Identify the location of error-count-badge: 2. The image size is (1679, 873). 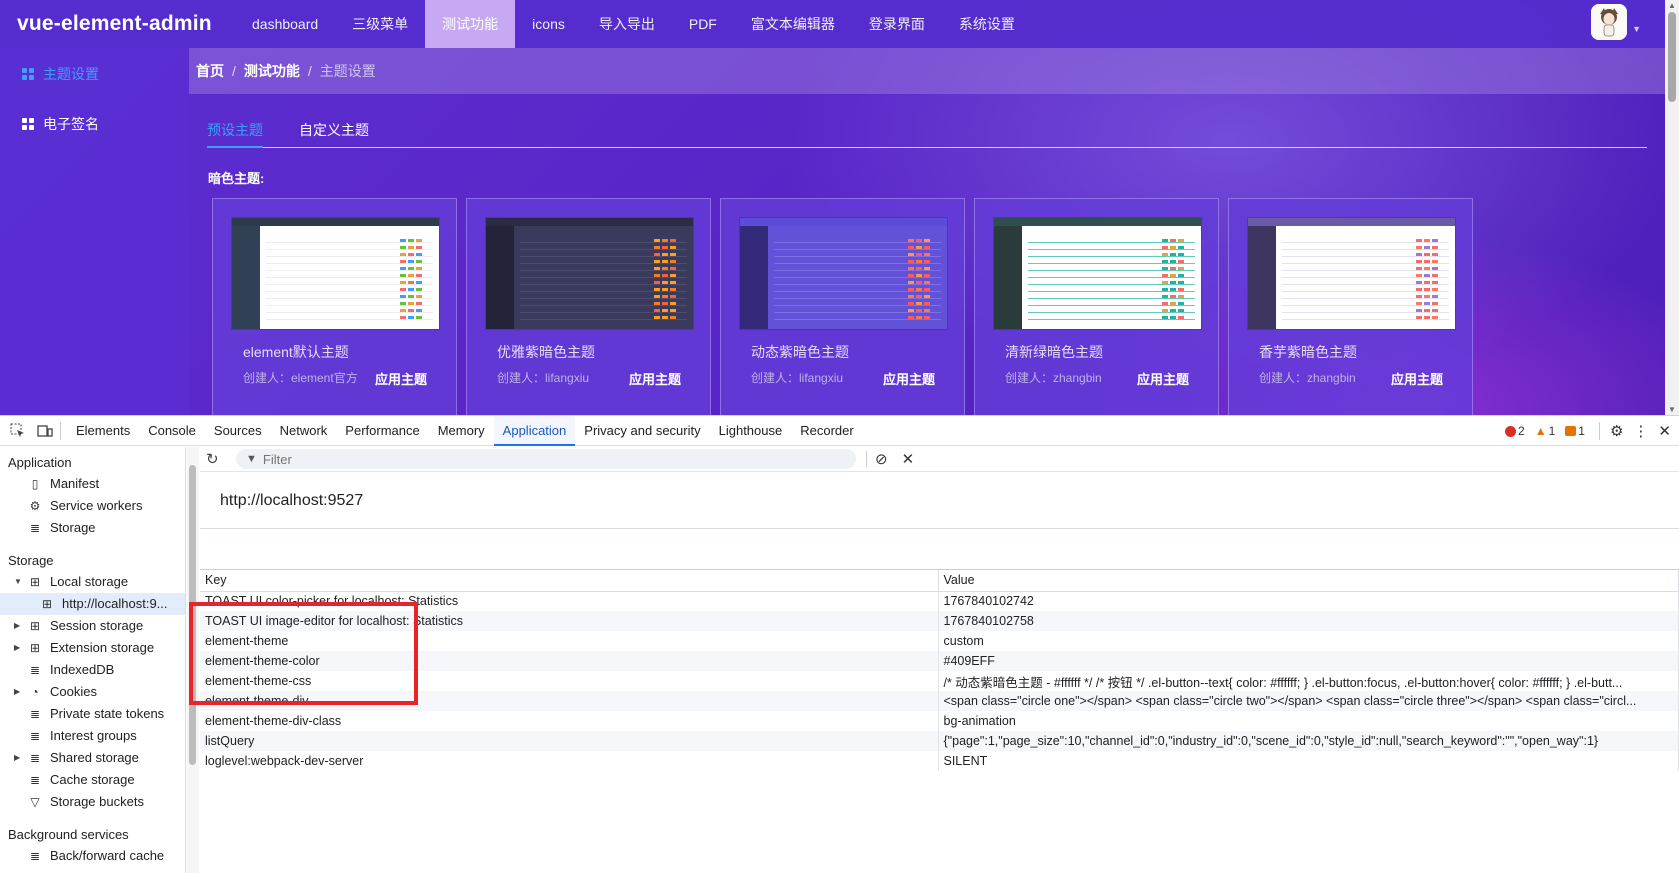
(1515, 431).